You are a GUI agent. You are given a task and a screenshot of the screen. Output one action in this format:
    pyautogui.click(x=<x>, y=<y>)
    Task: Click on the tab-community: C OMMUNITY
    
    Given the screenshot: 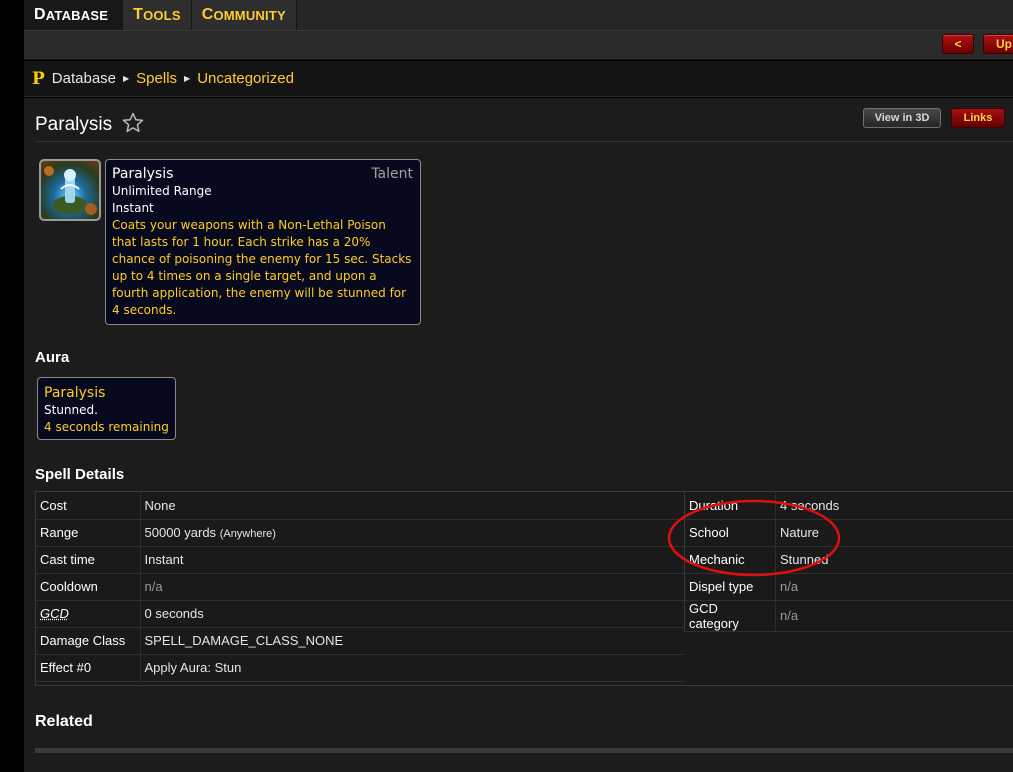 What is the action you would take?
    pyautogui.click(x=244, y=15)
    